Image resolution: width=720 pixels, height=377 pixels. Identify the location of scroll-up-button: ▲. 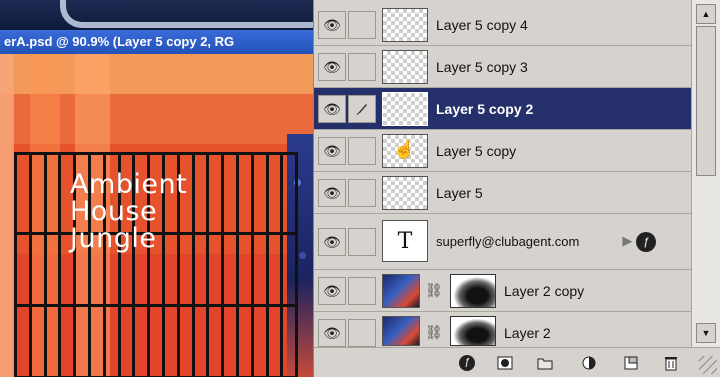
(706, 14).